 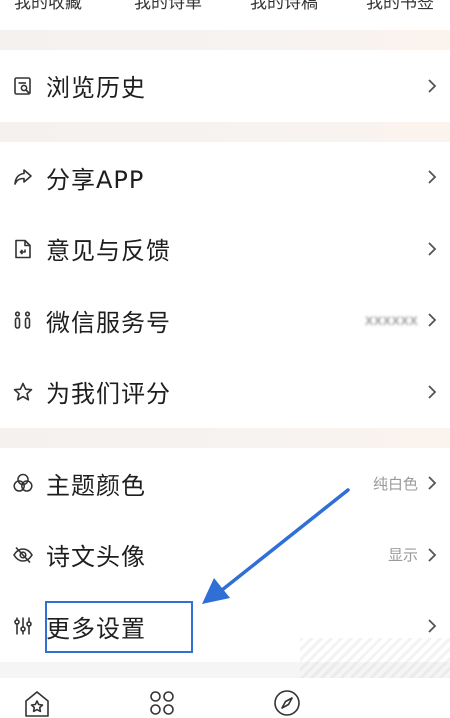 What do you see at coordinates (162, 703) in the screenshot?
I see `grid-clover-icon` at bounding box center [162, 703].